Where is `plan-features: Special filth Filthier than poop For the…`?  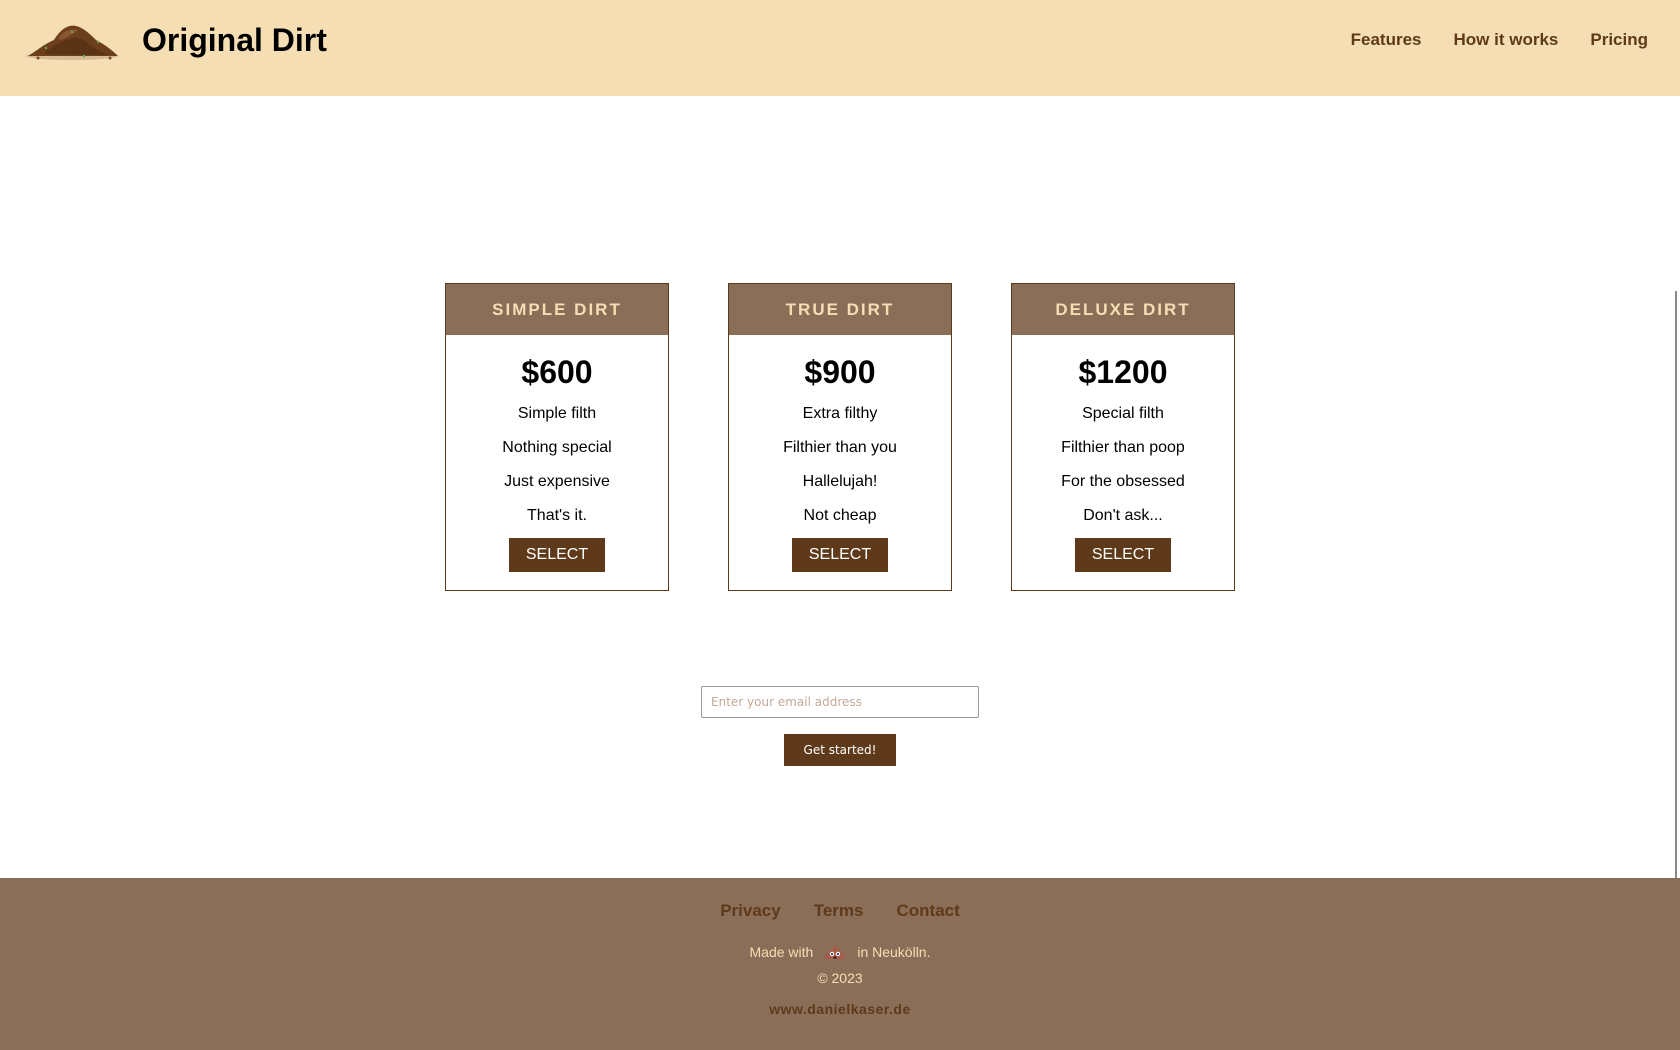 plan-features: Special filth Filthier than poop For the… is located at coordinates (1123, 465).